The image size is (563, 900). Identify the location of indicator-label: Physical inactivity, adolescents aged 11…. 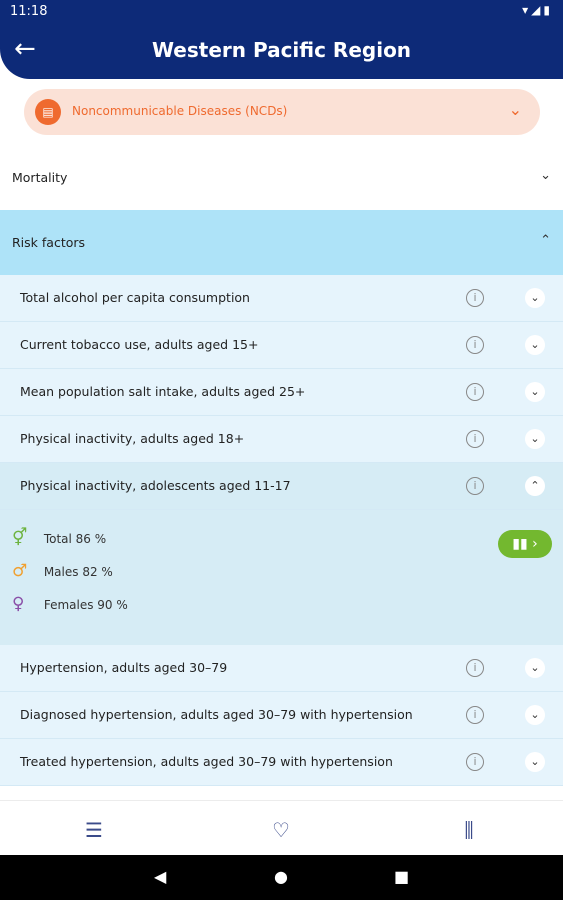
(155, 485).